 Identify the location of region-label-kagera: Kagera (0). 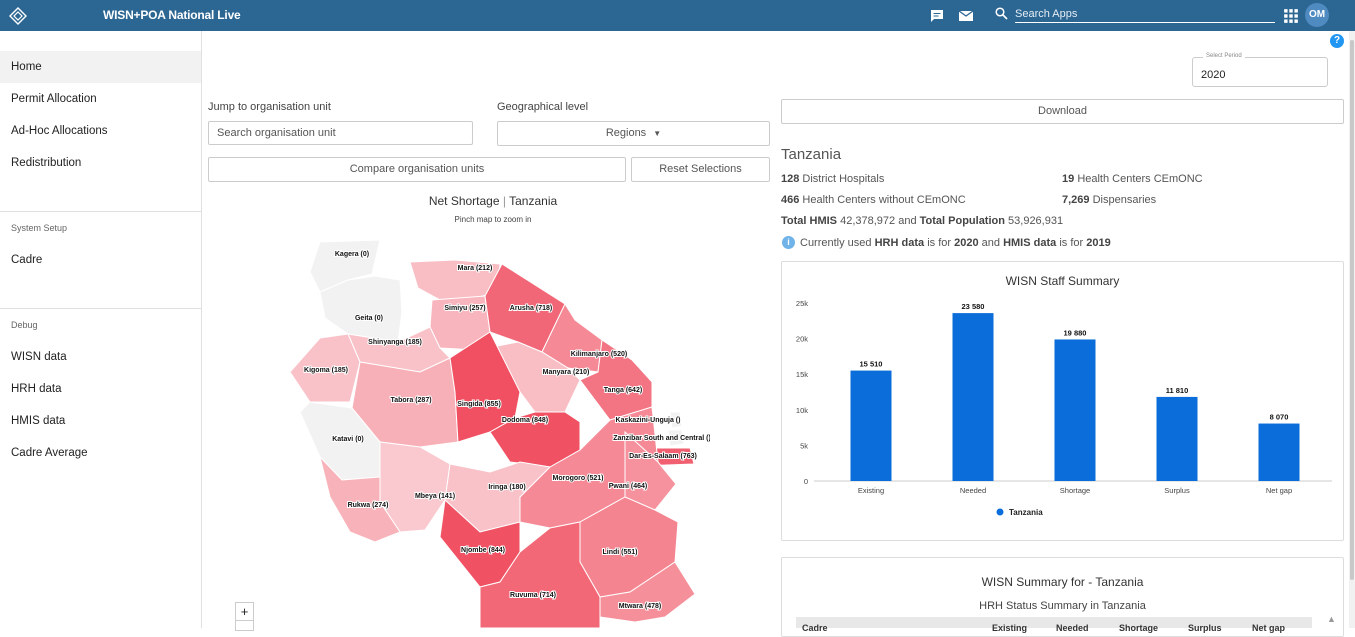
(352, 254).